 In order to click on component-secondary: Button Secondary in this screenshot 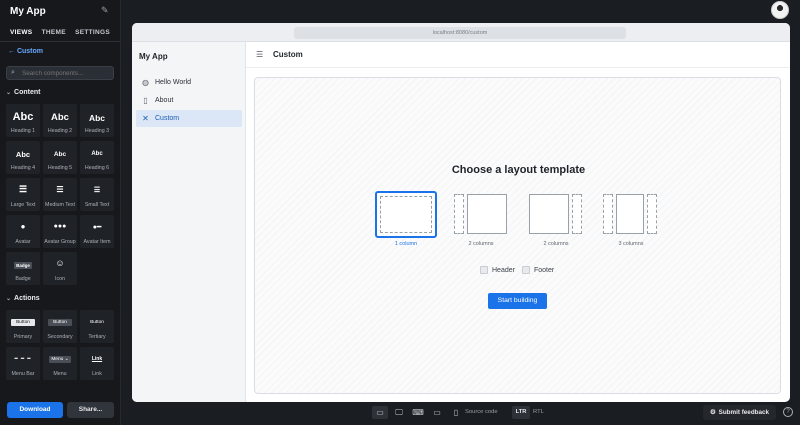, I will do `click(60, 326)`.